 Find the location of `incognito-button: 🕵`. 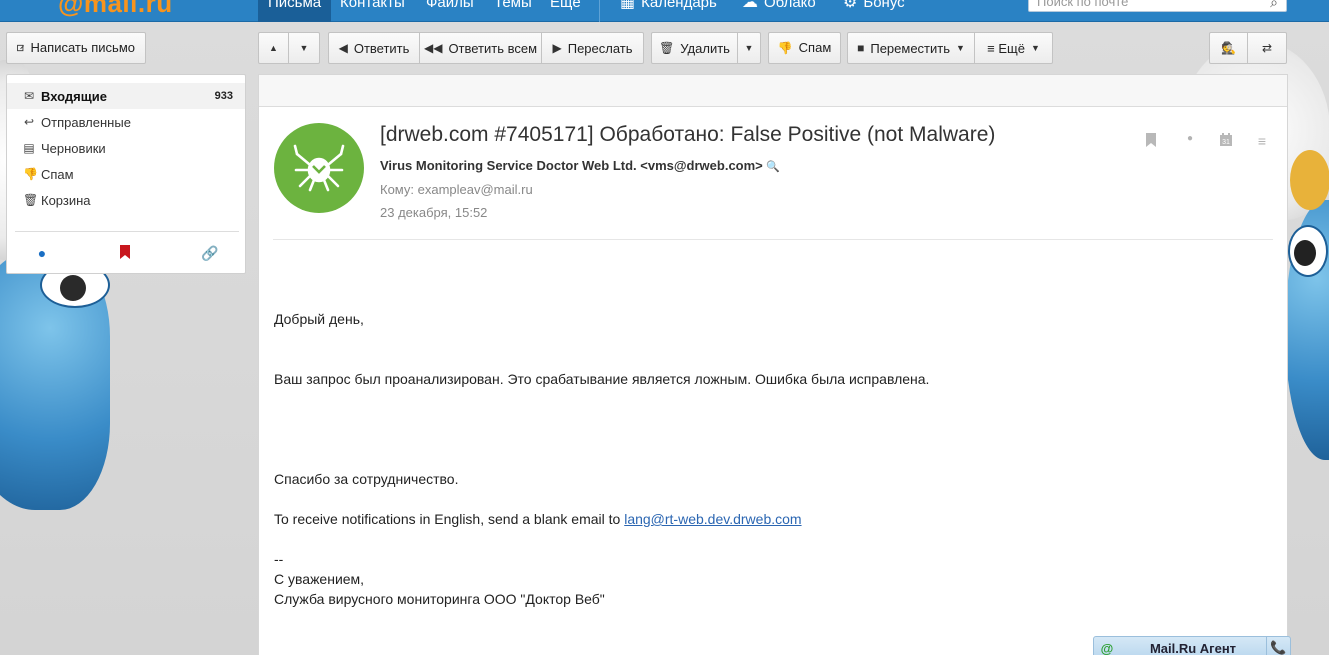

incognito-button: 🕵 is located at coordinates (1228, 48).